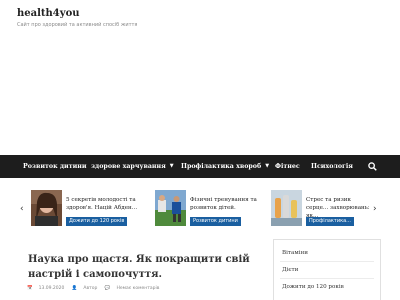  Describe the element at coordinates (107, 288) in the screenshot. I see `comment-icon: 💬` at that location.